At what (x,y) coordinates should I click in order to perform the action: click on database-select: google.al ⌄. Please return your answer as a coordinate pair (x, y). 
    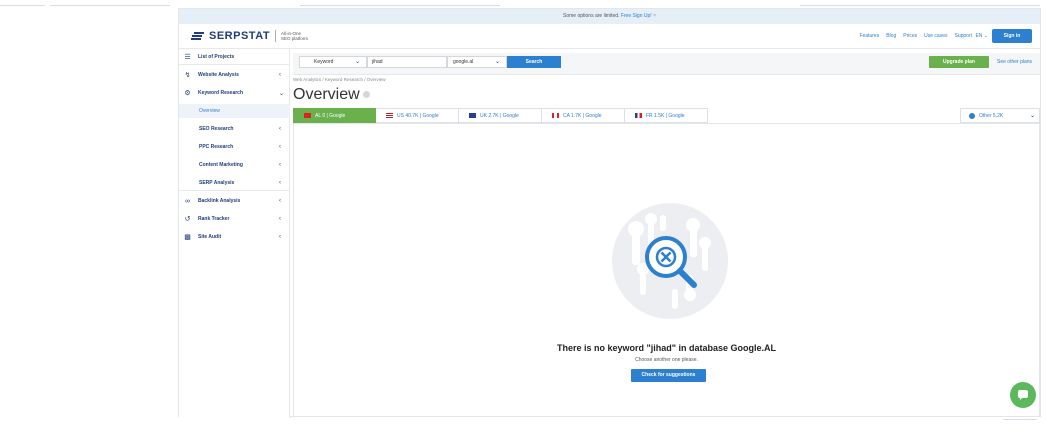
    Looking at the image, I should click on (477, 62).